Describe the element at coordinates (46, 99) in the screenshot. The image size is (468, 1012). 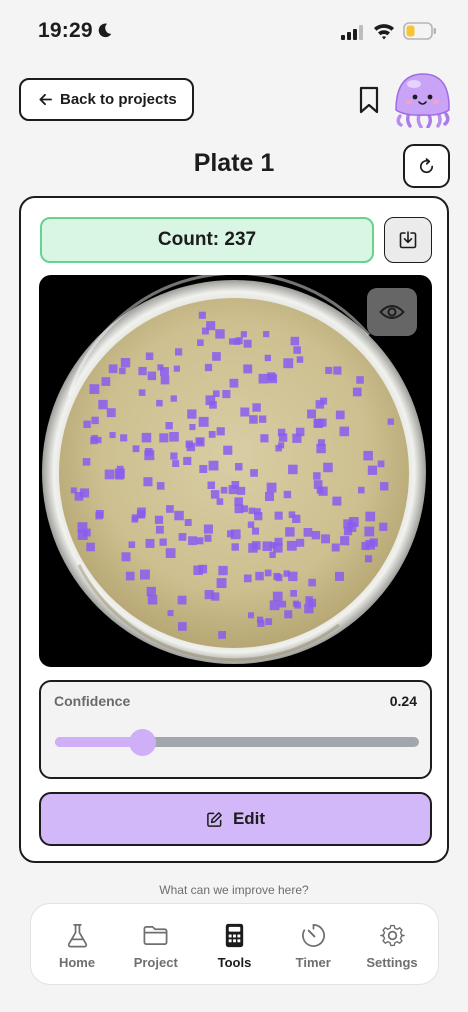
I see `arrow-left-icon` at that location.